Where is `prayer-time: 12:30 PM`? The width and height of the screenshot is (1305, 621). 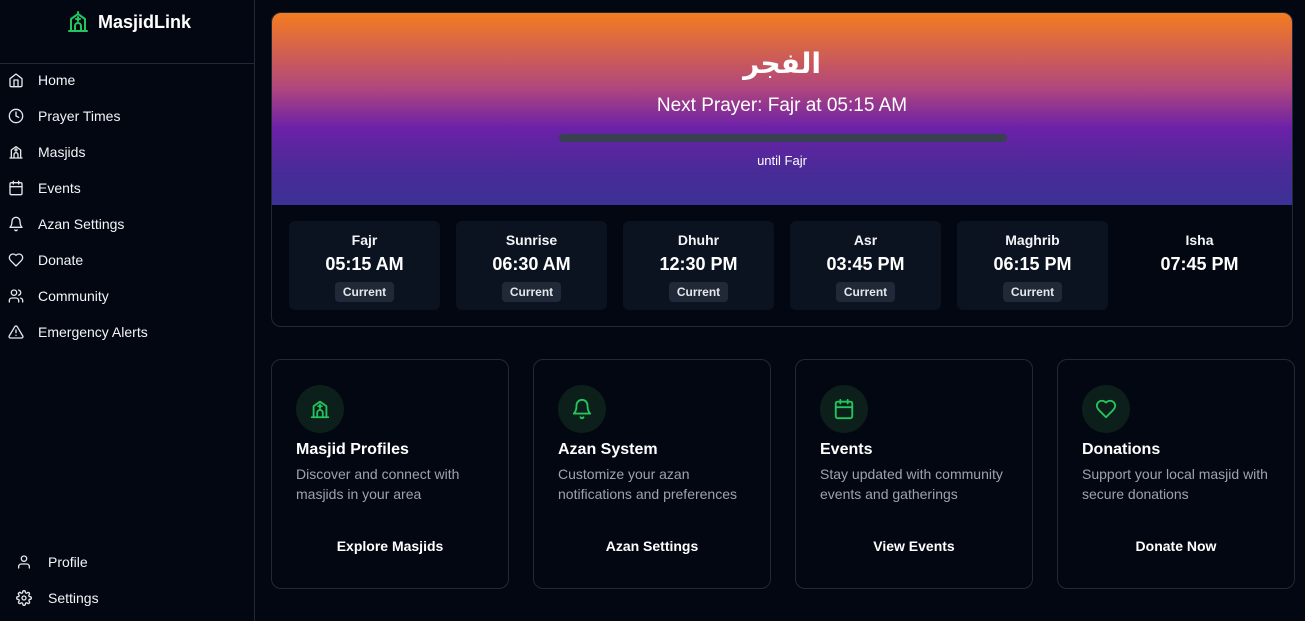
prayer-time: 12:30 PM is located at coordinates (698, 264).